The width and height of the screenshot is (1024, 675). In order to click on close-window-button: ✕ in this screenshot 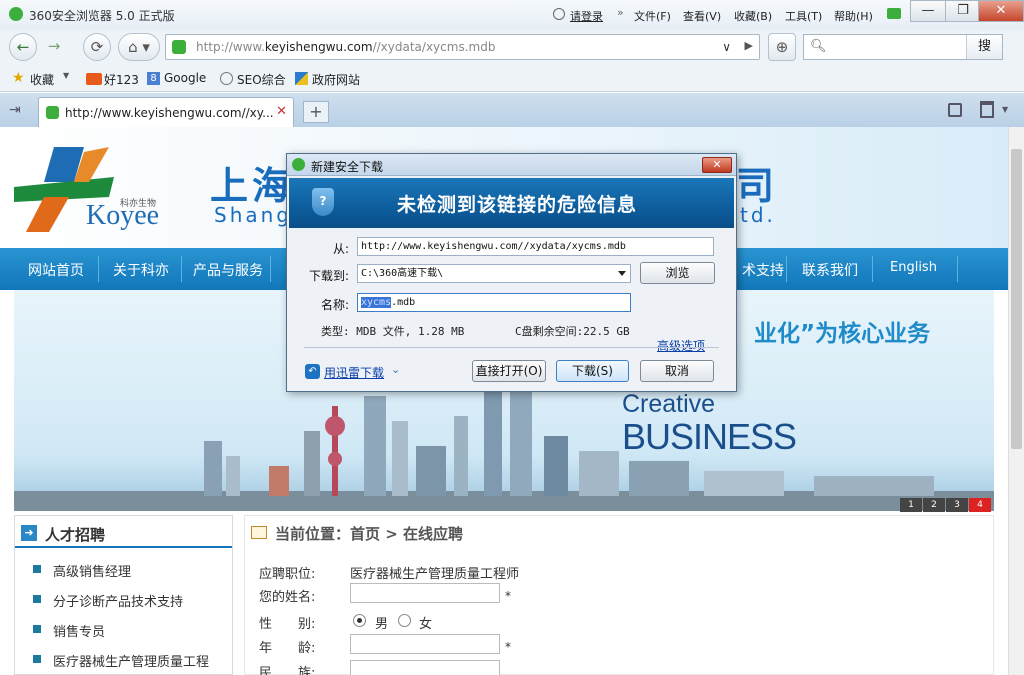, I will do `click(1001, 11)`.